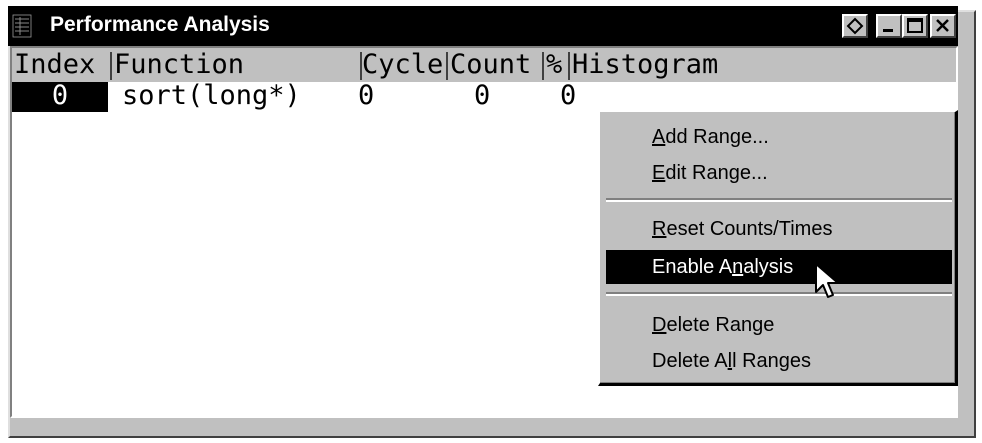 The height and width of the screenshot is (443, 982). I want to click on column-header-count: Count, so click(496, 65).